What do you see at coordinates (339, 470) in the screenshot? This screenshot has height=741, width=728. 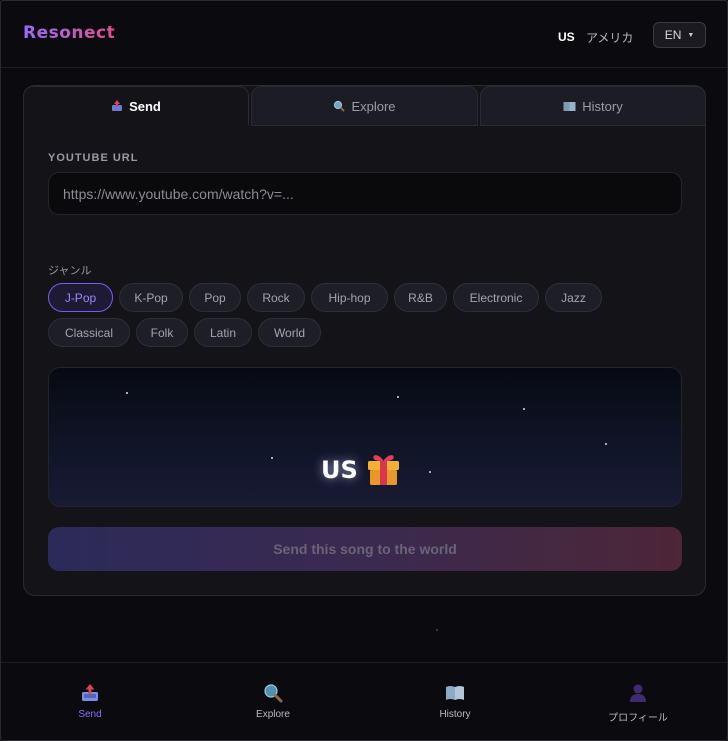 I see `preview-country-code: US` at bounding box center [339, 470].